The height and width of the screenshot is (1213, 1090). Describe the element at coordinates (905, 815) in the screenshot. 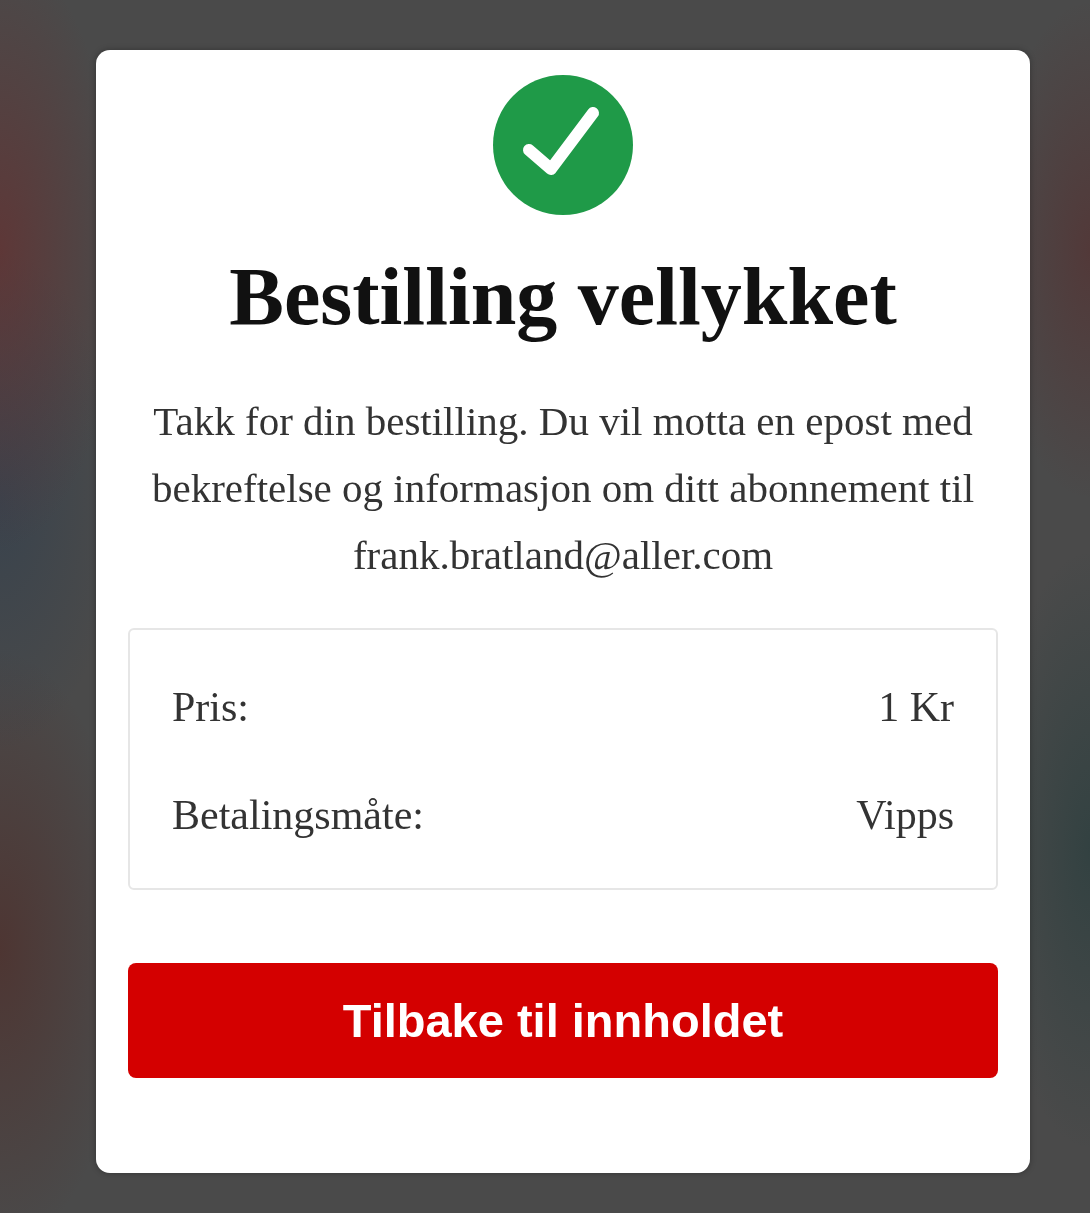

I see `summary-value: Vipps` at that location.